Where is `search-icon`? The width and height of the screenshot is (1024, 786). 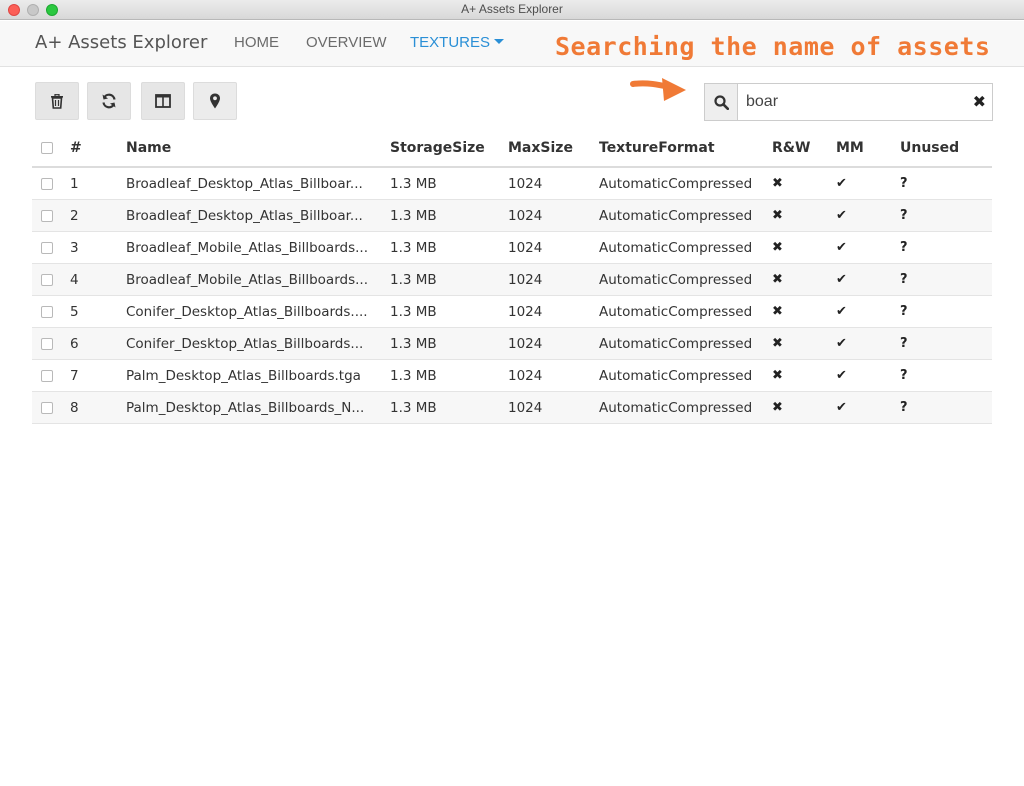
search-icon is located at coordinates (721, 102).